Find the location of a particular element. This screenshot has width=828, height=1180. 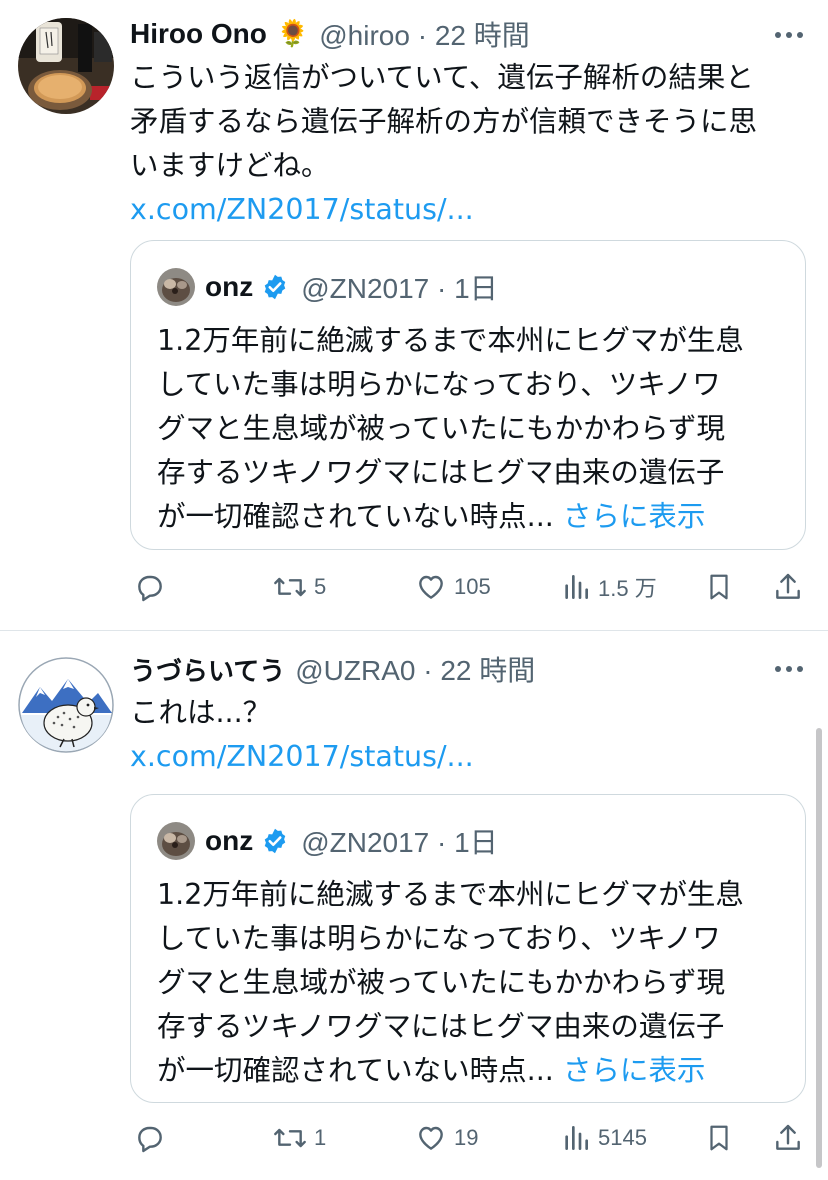

views-button: 5145 is located at coordinates (603, 1138).